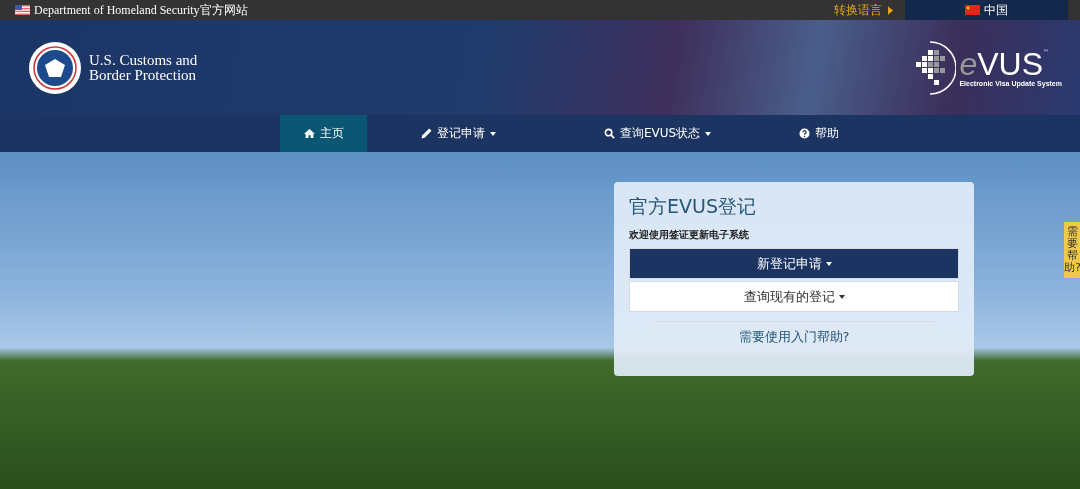  Describe the element at coordinates (794, 263) in the screenshot. I see `dropdown-button: 新登记申请` at that location.